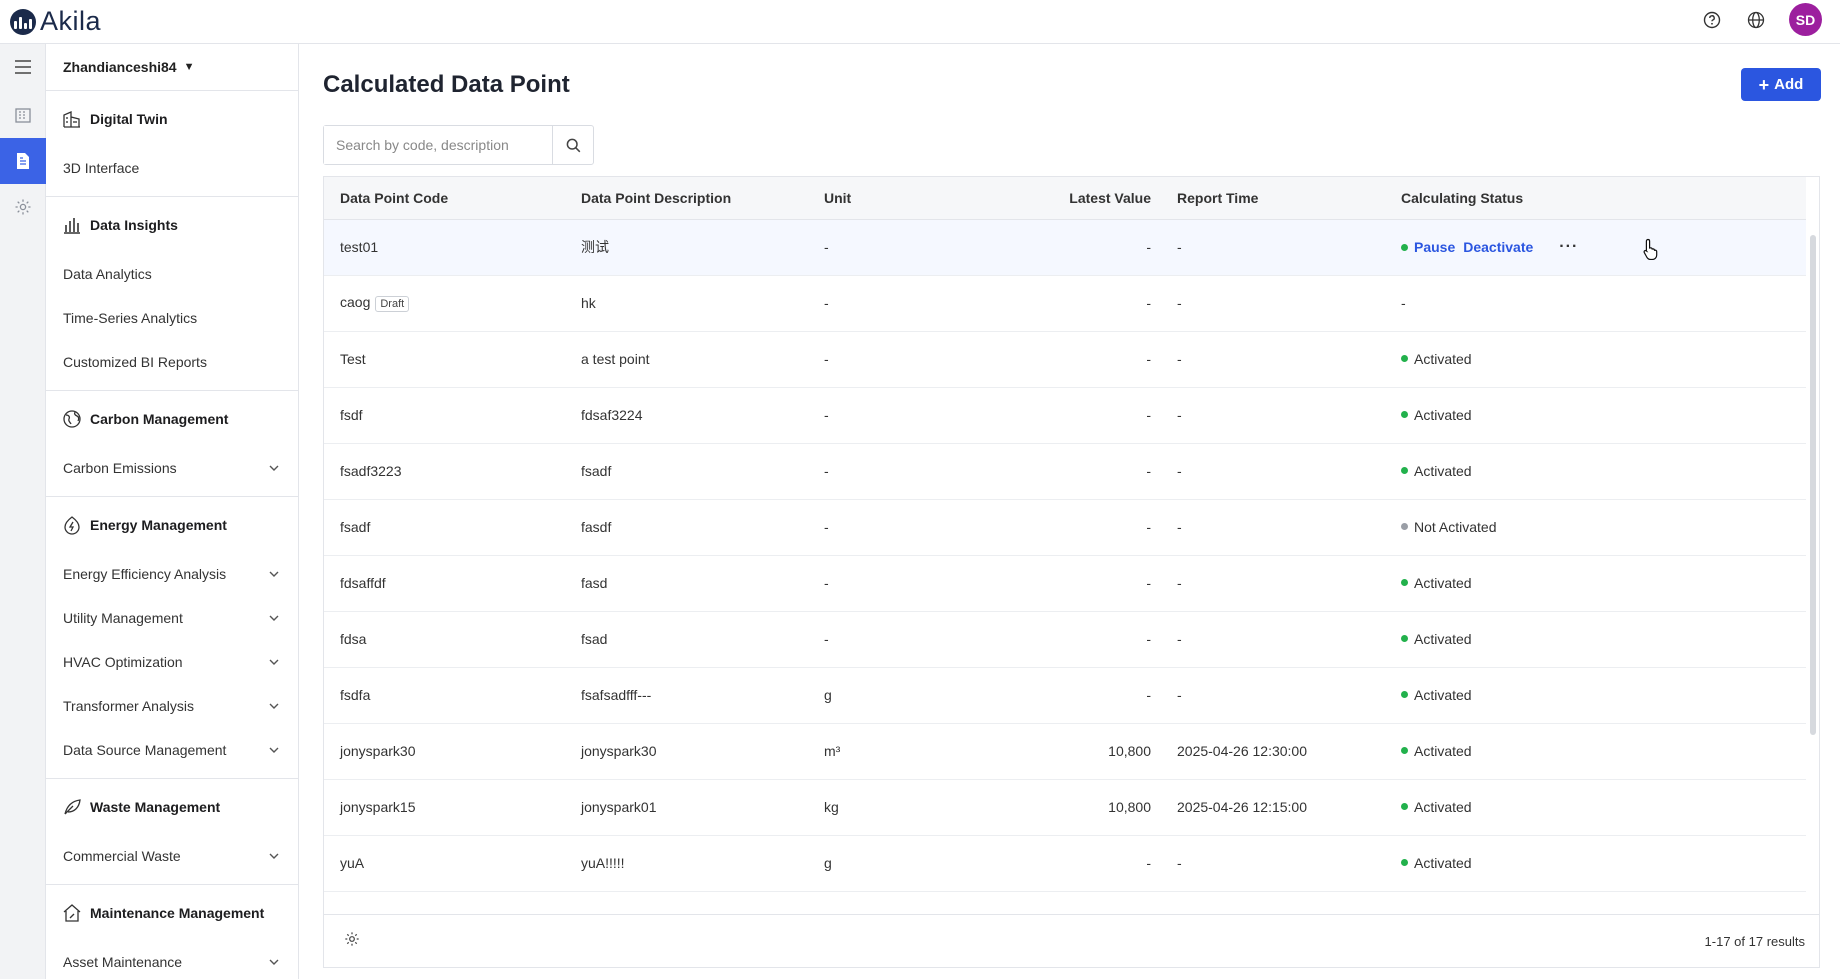 This screenshot has width=1840, height=979. Describe the element at coordinates (702, 198) in the screenshot. I see `col-header-description: Data Point Description` at that location.